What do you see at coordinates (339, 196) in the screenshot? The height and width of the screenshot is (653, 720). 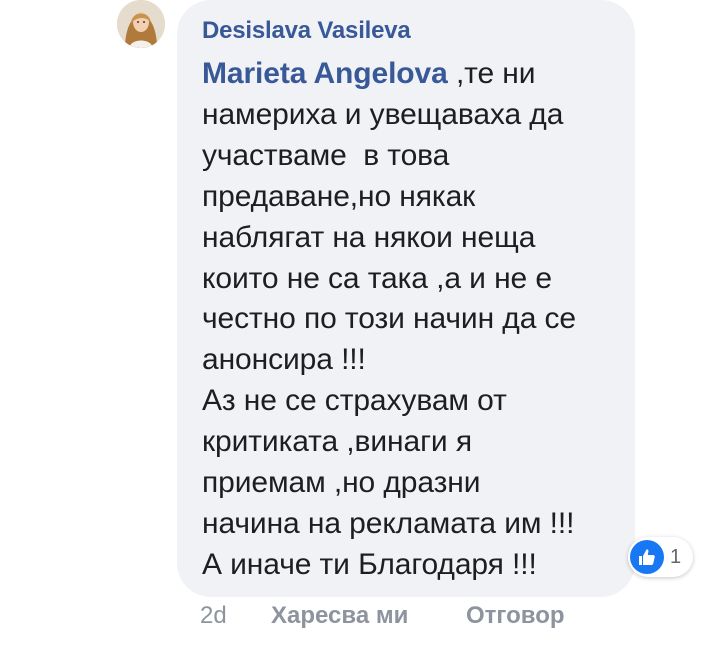 I see `comment-line: предаване,но някак` at bounding box center [339, 196].